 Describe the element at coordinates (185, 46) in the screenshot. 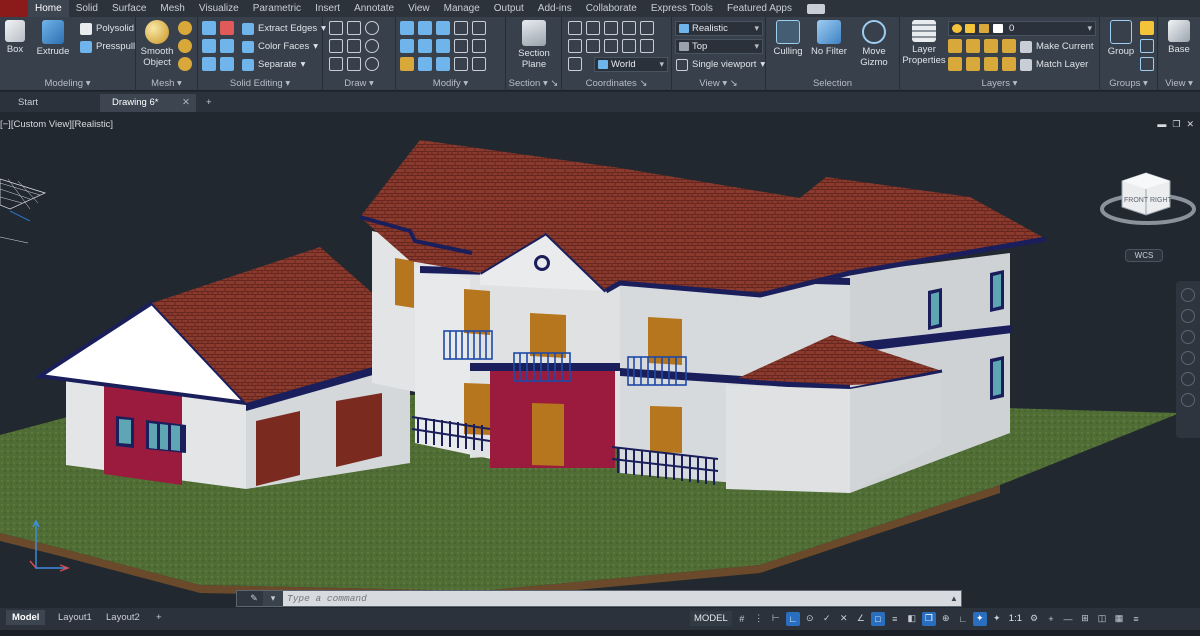

I see `mesh-smooth-less-icon` at that location.